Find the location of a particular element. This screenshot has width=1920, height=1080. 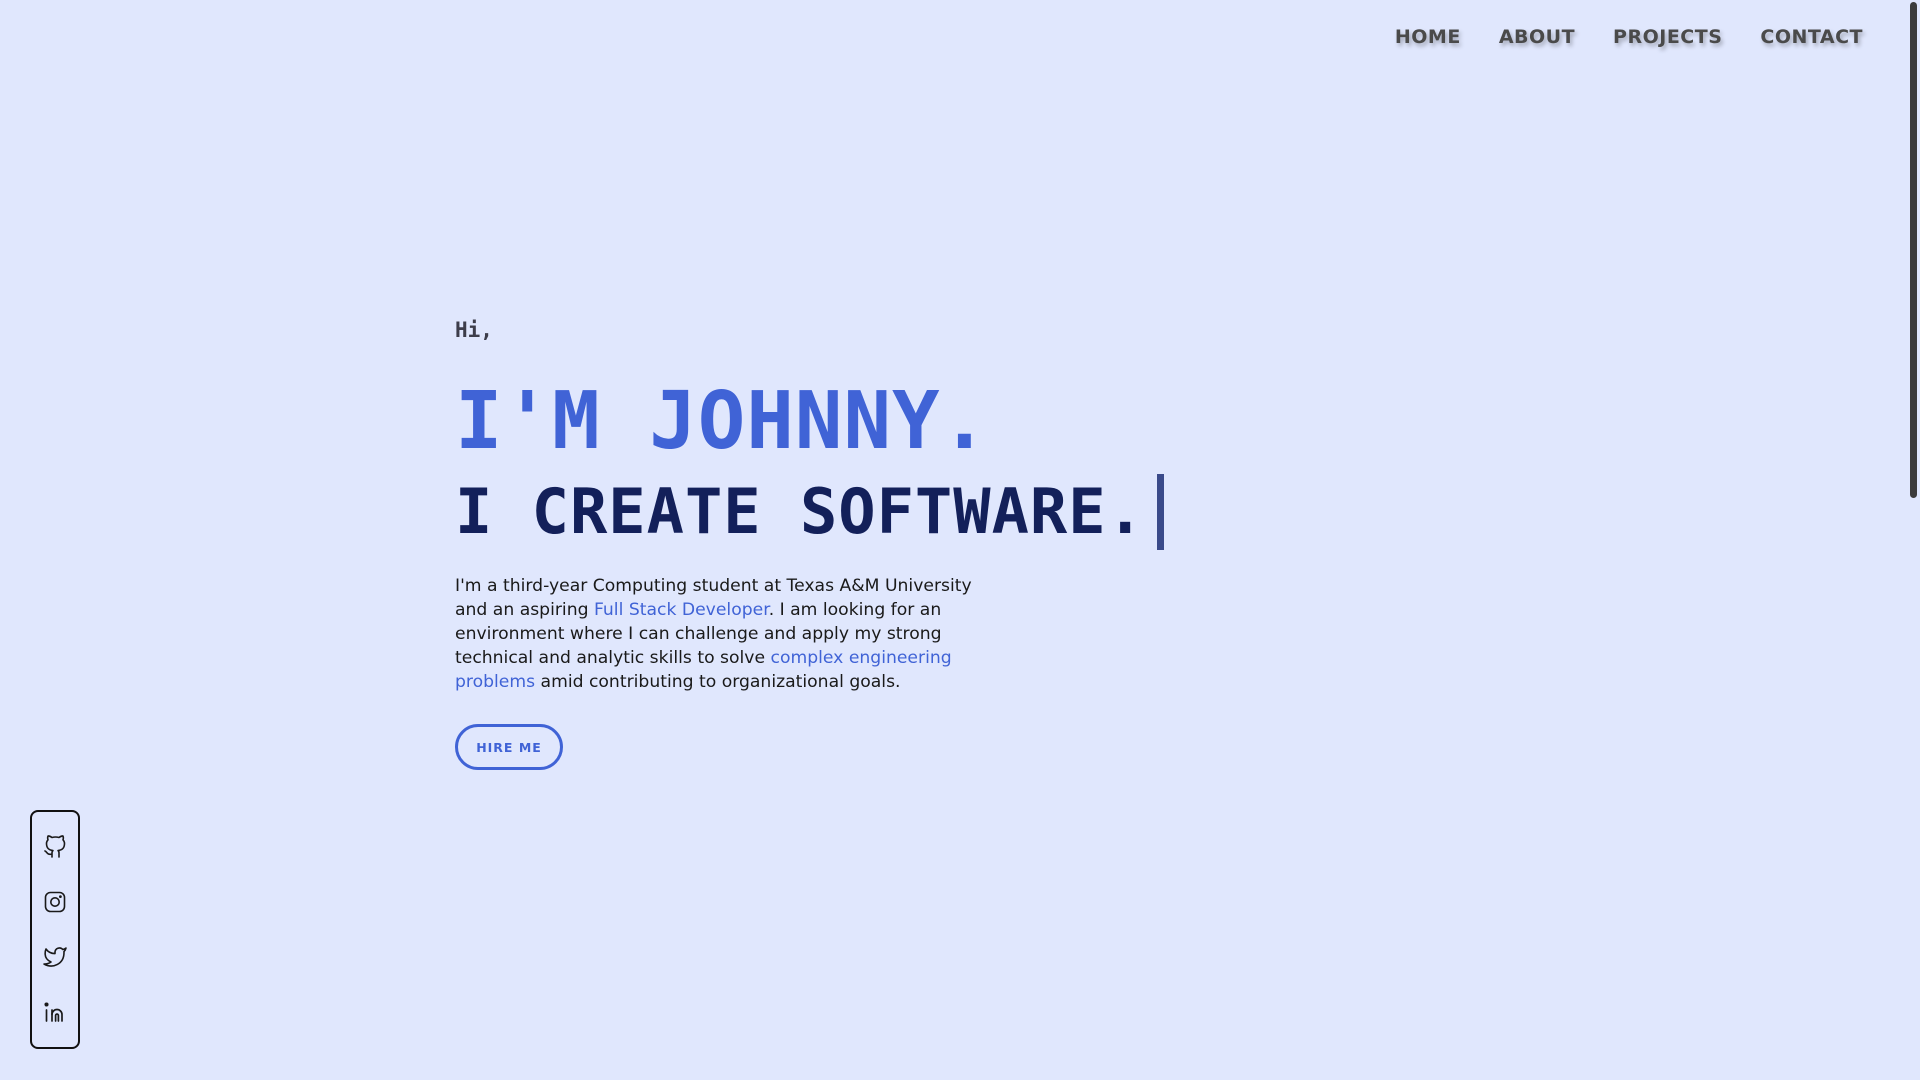

nav-home: HOME is located at coordinates (1428, 37).